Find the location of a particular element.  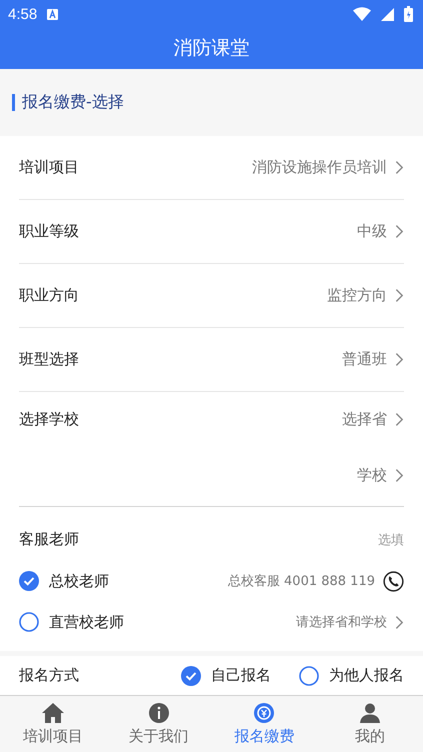

form-row: 班型选择 普通班 is located at coordinates (211, 360).